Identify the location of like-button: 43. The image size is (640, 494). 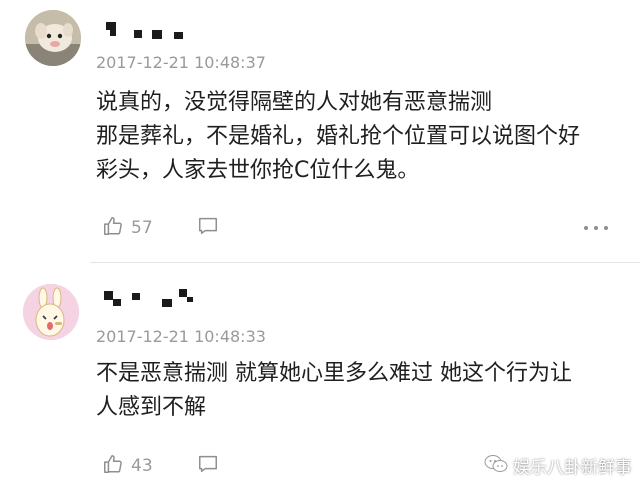
(127, 466).